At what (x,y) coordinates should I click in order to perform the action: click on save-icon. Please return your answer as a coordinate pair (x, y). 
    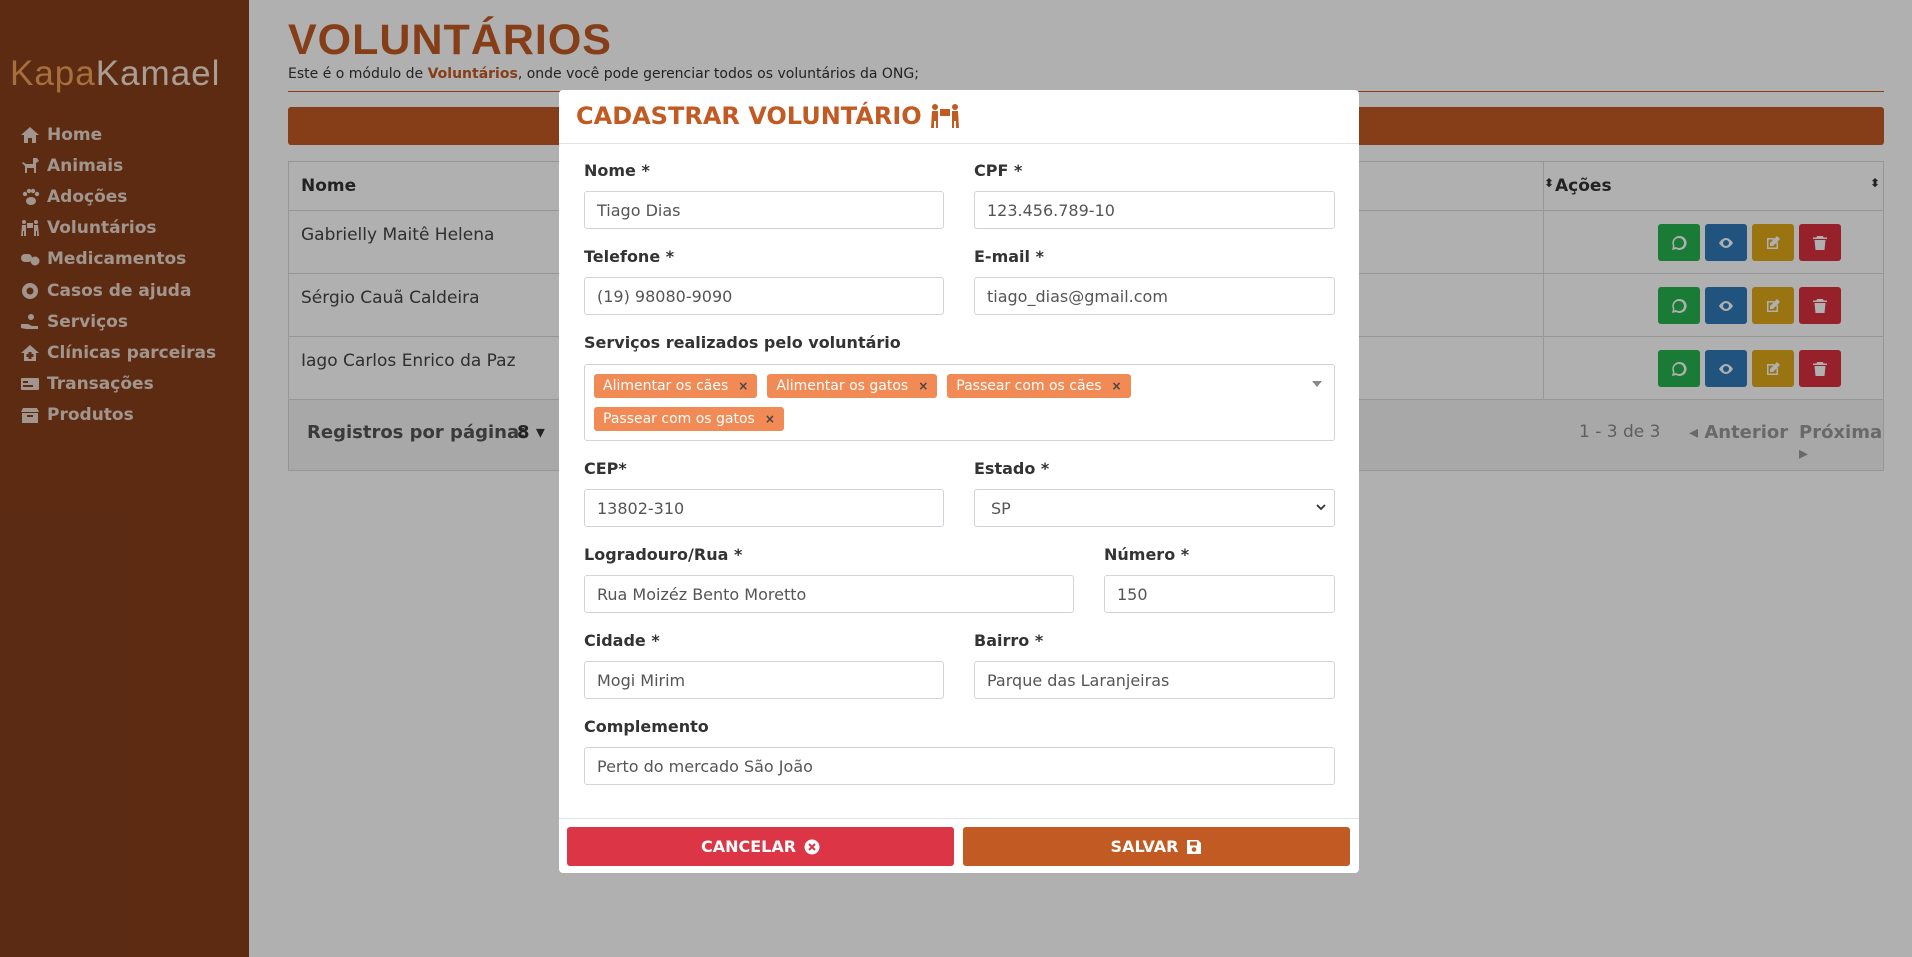
    Looking at the image, I should click on (1194, 846).